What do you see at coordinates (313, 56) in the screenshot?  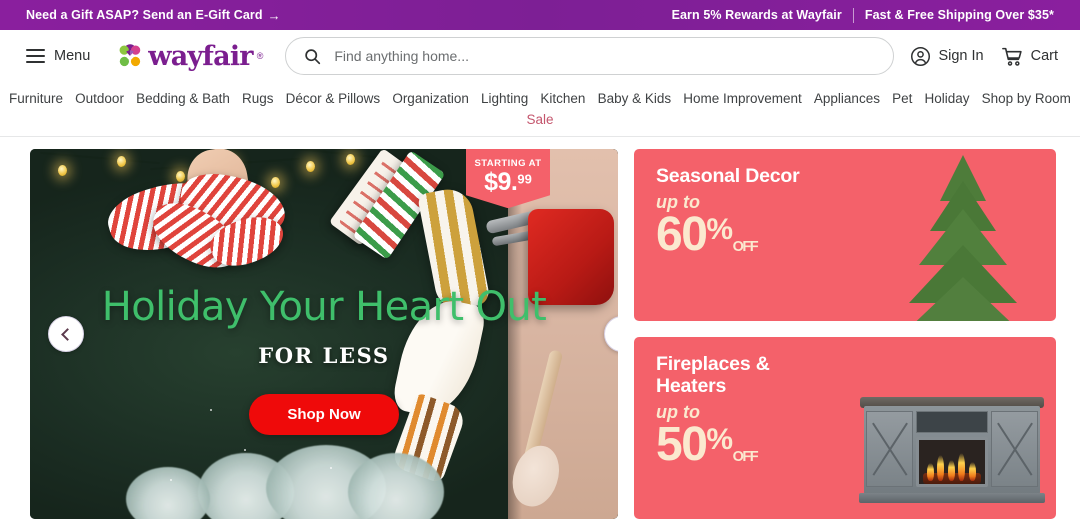 I see `search-icon` at bounding box center [313, 56].